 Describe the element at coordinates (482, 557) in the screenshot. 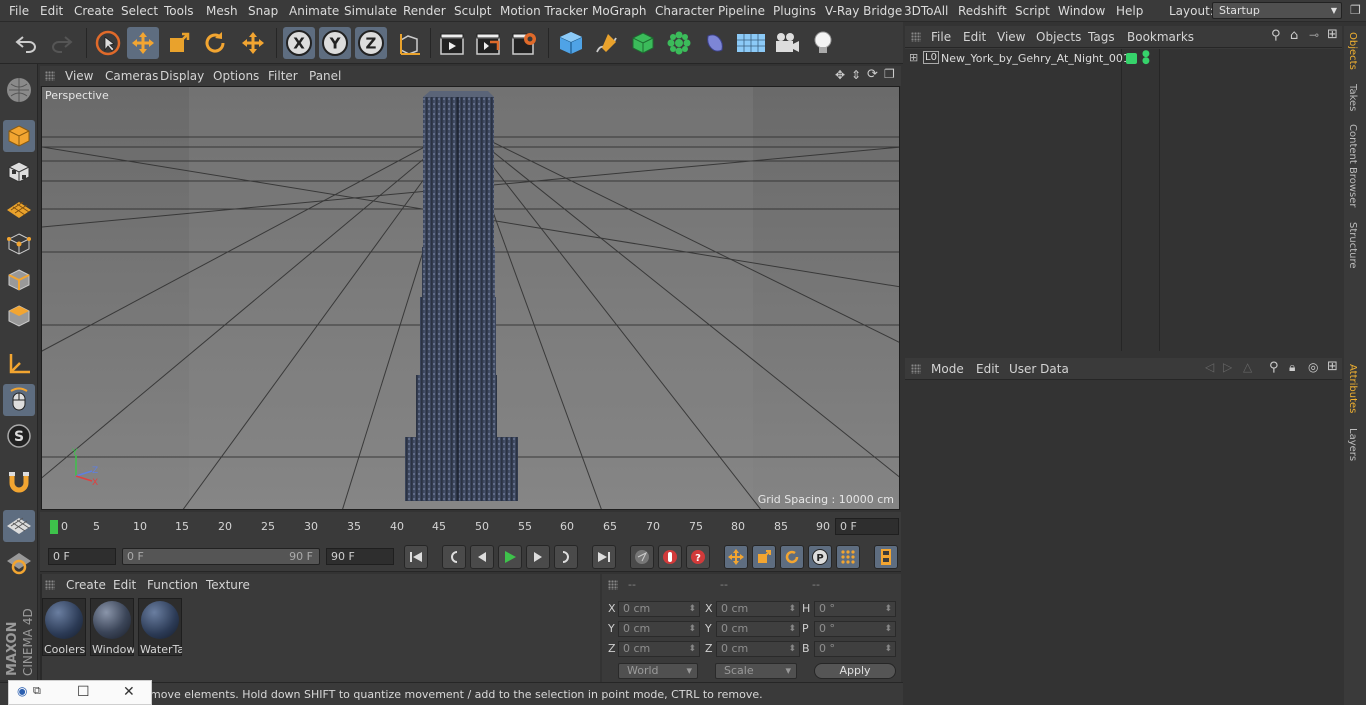

I see `previous-frame-icon` at that location.